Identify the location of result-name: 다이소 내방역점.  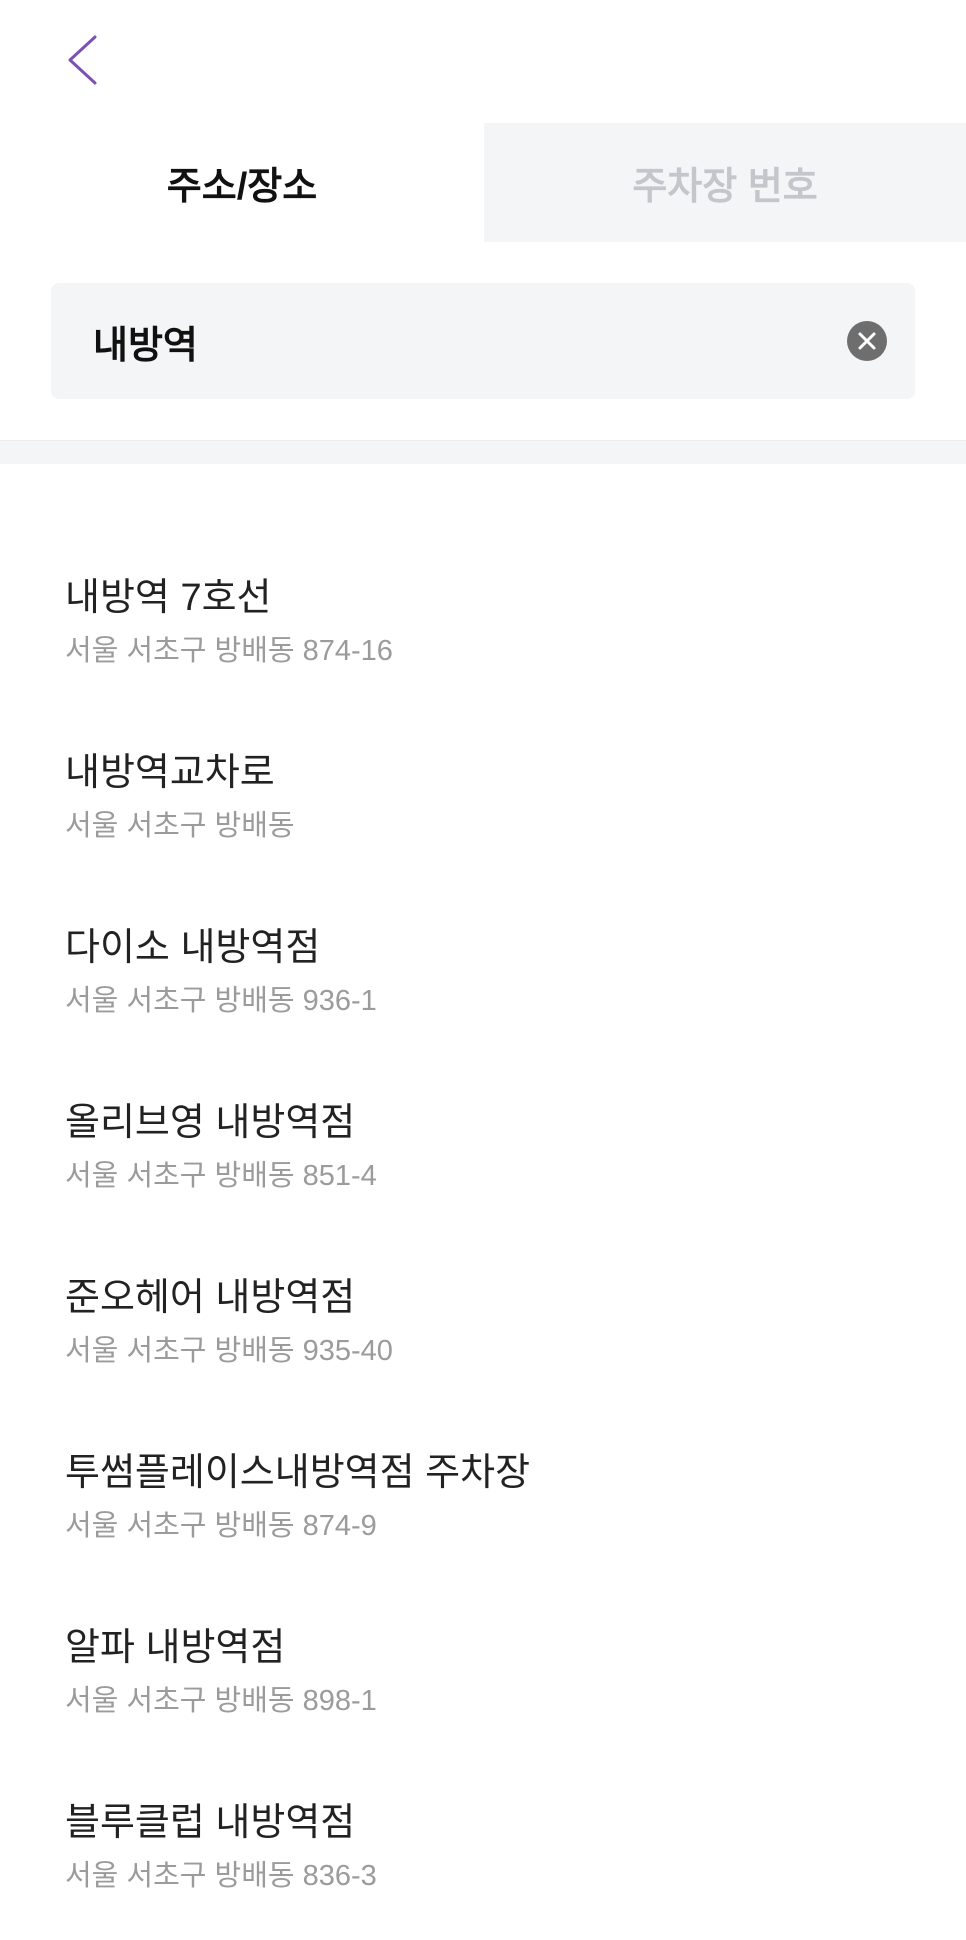
(193, 948).